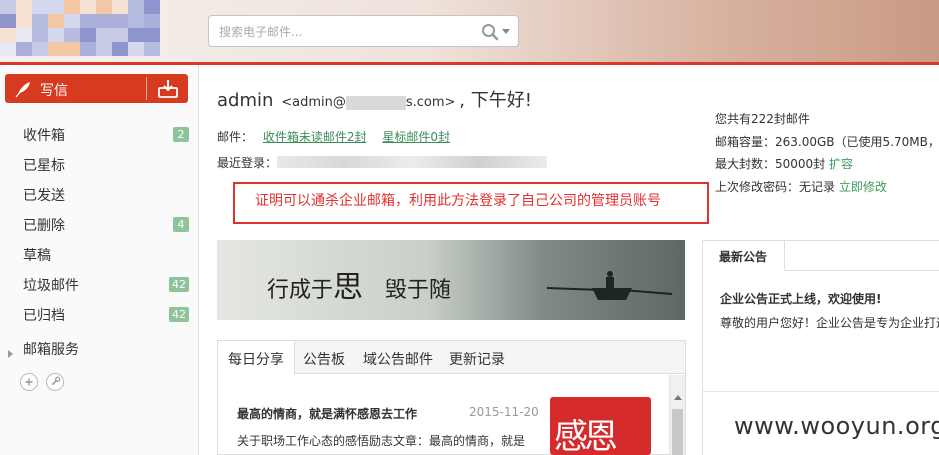 Image resolution: width=939 pixels, height=455 pixels. What do you see at coordinates (678, 397) in the screenshot?
I see `scroll-up-icon` at bounding box center [678, 397].